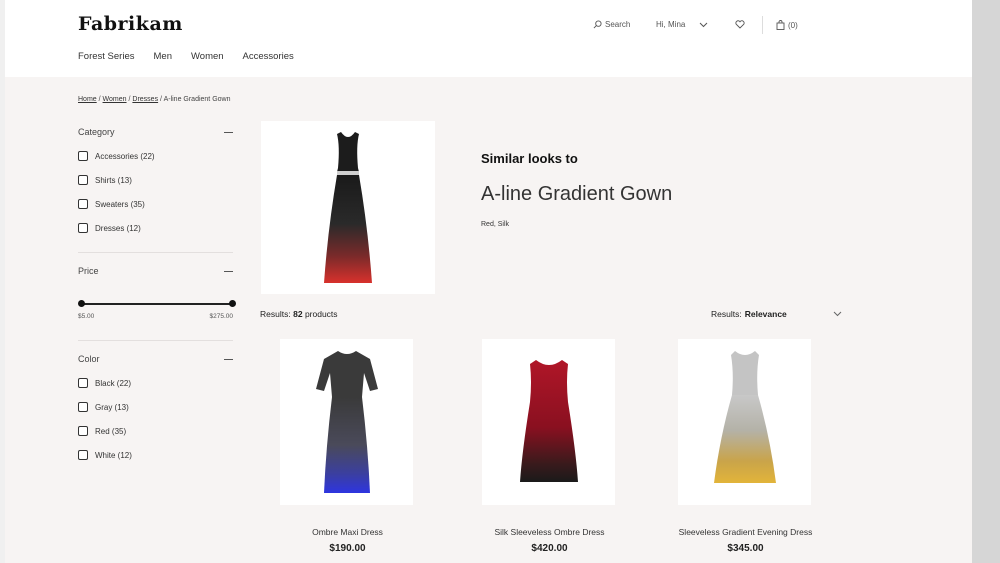 This screenshot has width=1000, height=563. What do you see at coordinates (787, 25) in the screenshot?
I see `cart-button: (0)` at bounding box center [787, 25].